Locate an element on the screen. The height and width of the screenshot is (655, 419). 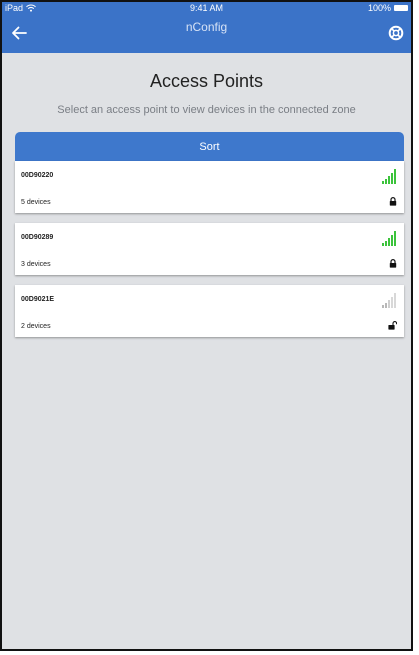
access-point-device-count: 3 devices is located at coordinates (36, 264).